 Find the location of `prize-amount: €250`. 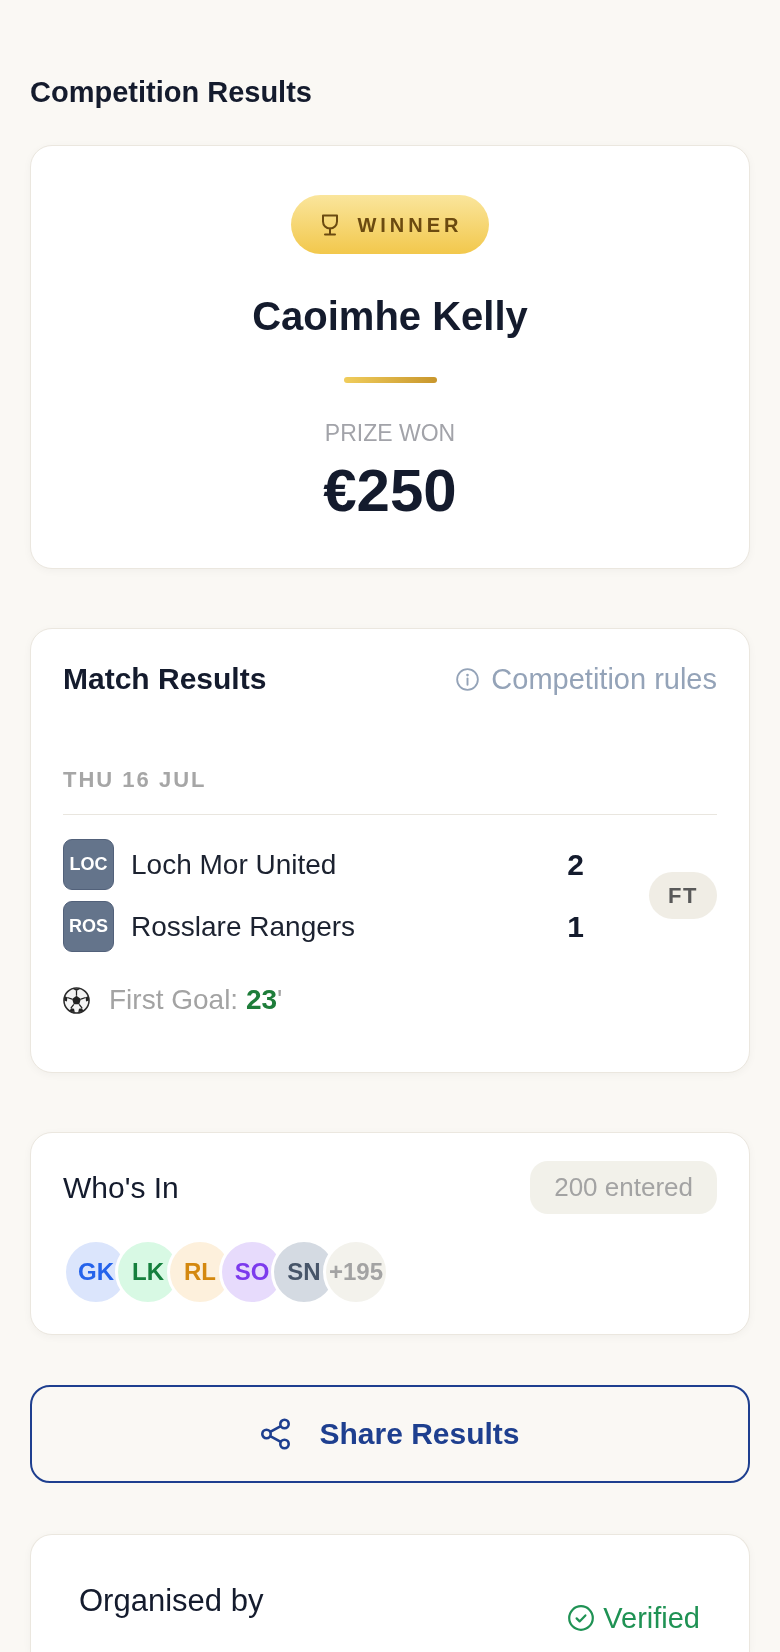

prize-amount: €250 is located at coordinates (390, 491).